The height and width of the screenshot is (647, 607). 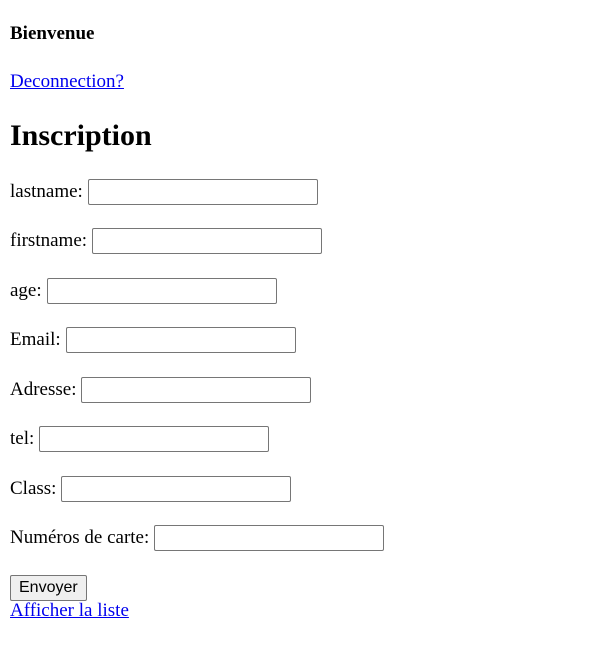 What do you see at coordinates (49, 240) in the screenshot?
I see `firstname-label: firstname:` at bounding box center [49, 240].